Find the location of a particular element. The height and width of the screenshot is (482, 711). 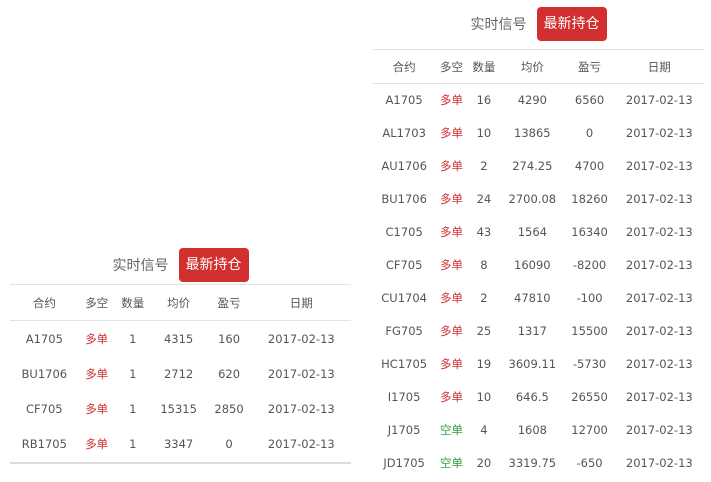

avg-price-cell: 13865 is located at coordinates (532, 133).